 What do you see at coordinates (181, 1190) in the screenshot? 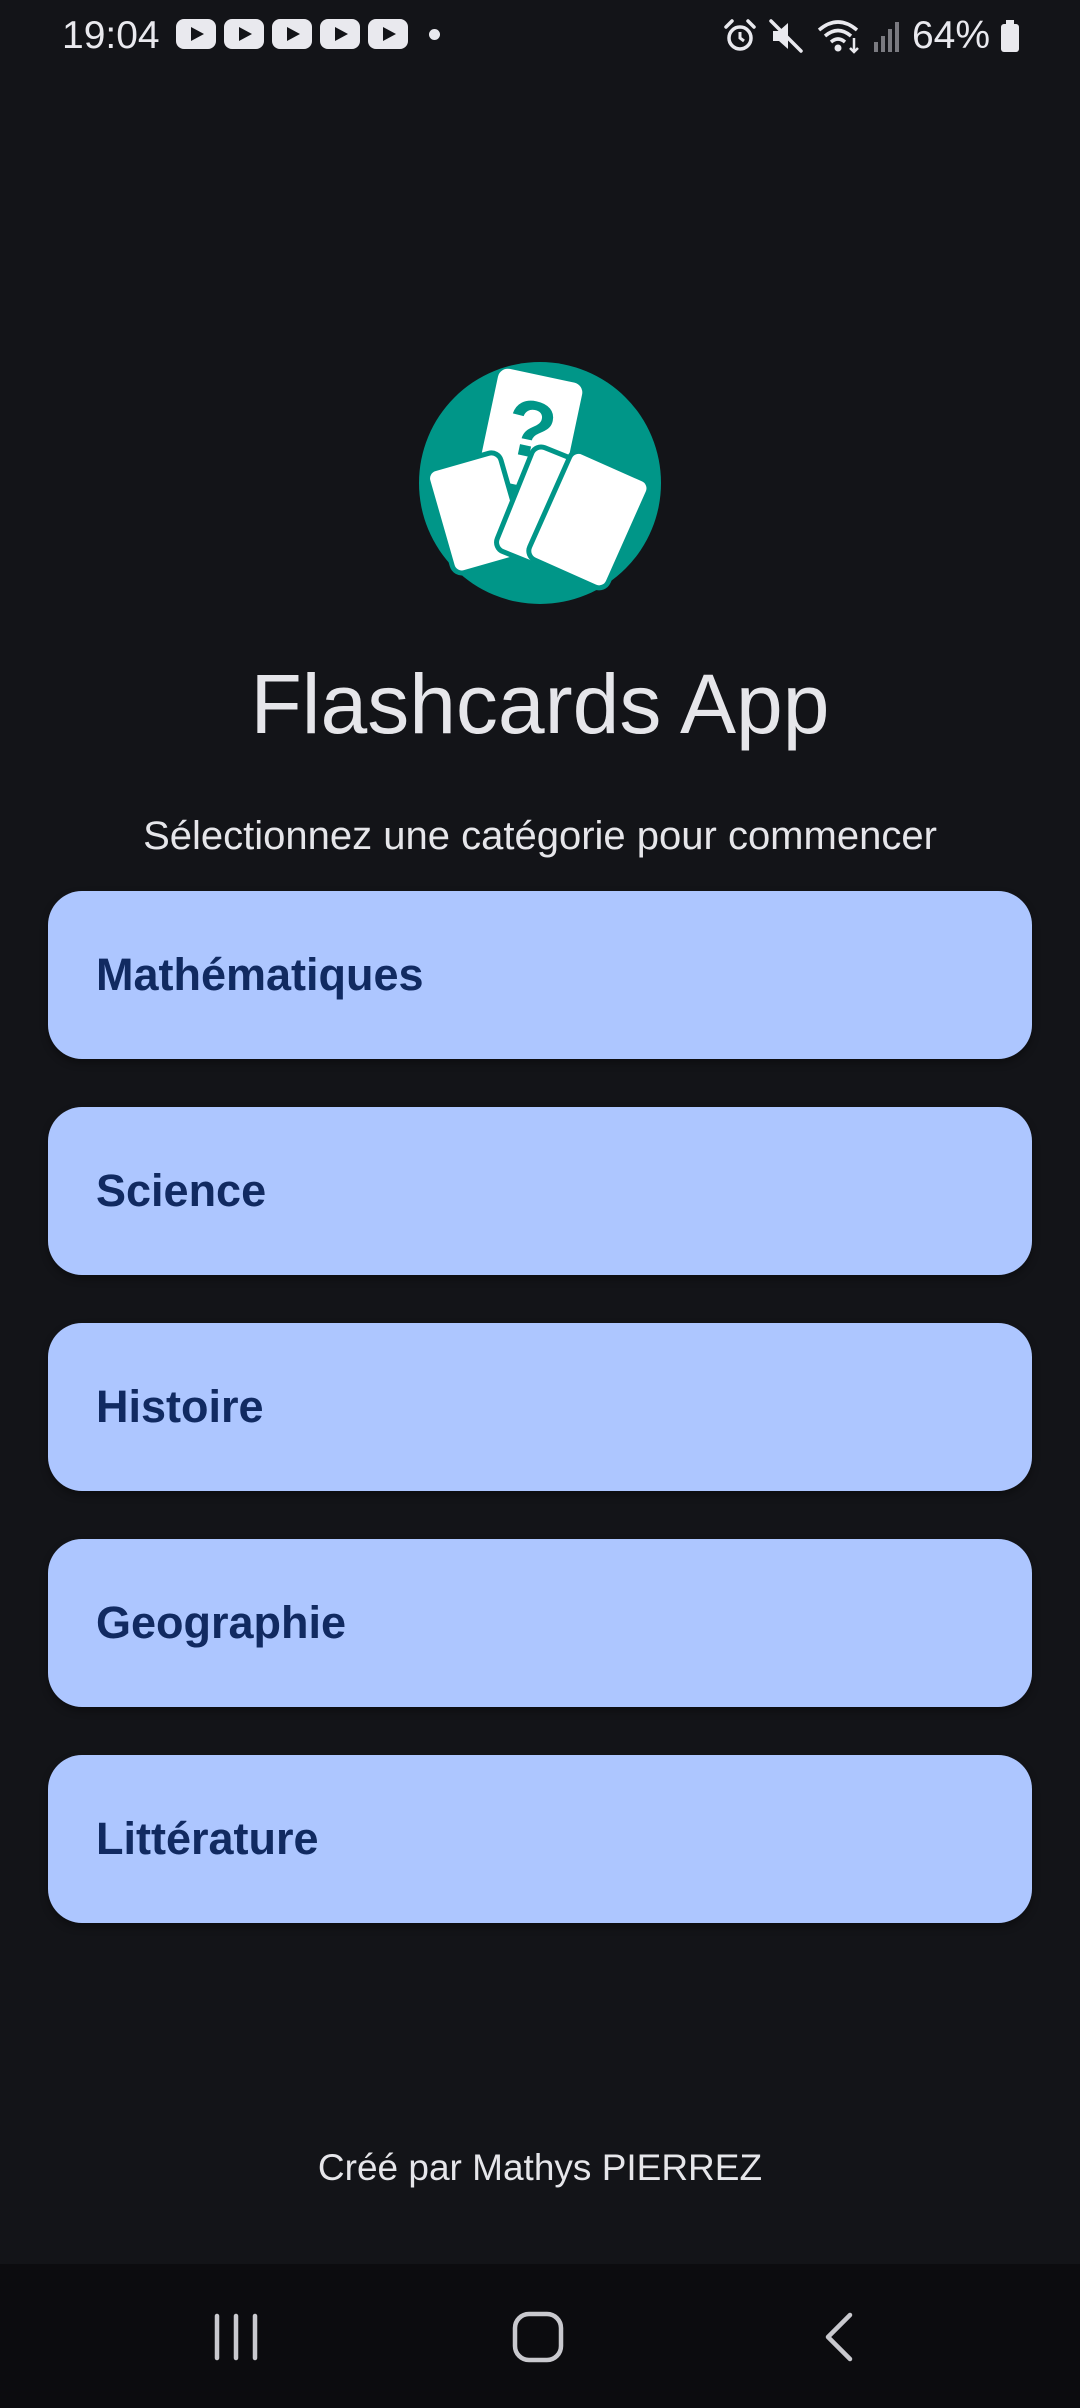
I see `category-label: Science` at bounding box center [181, 1190].